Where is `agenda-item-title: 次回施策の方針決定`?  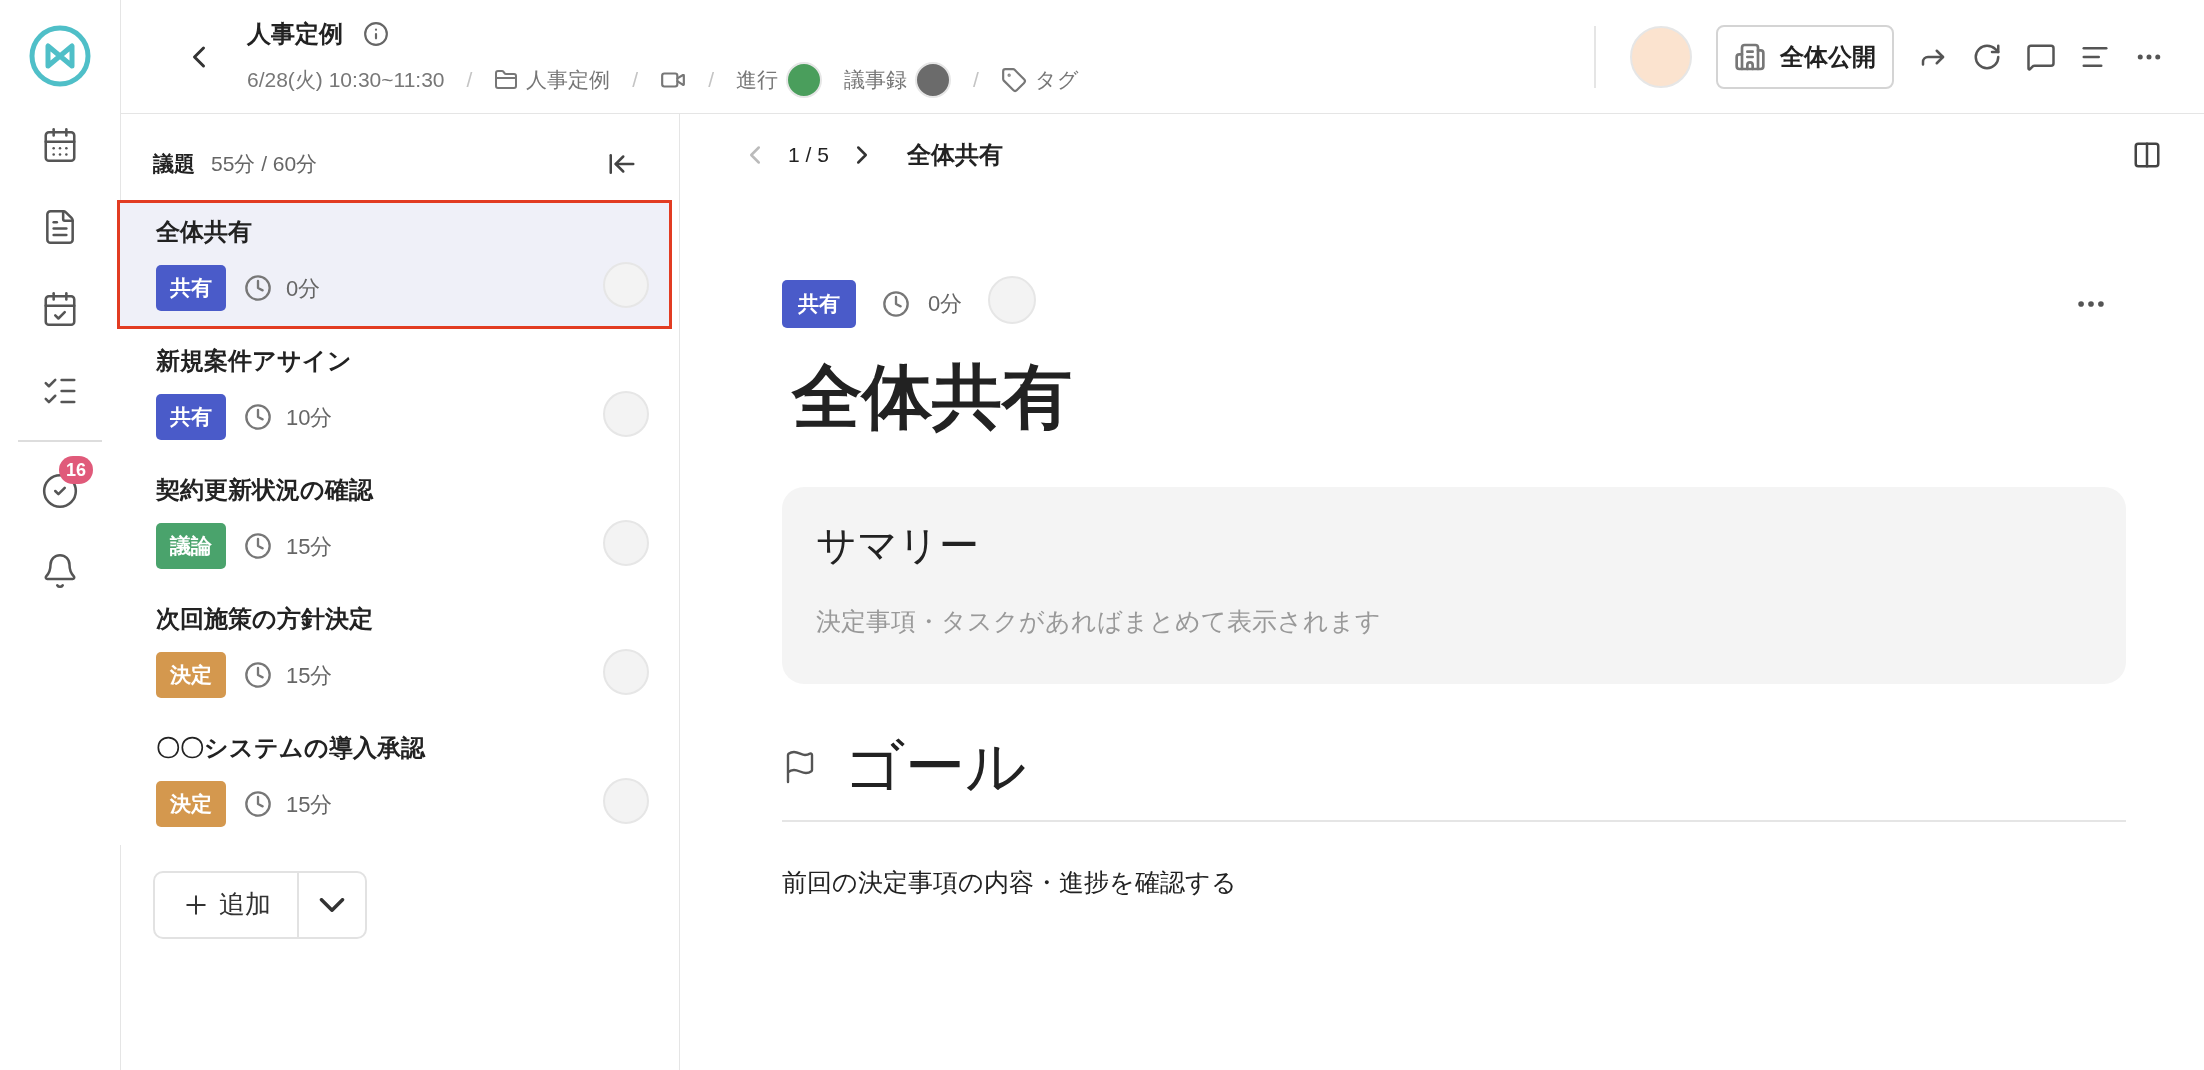
agenda-item-title: 次回施策の方針決定 is located at coordinates (265, 618).